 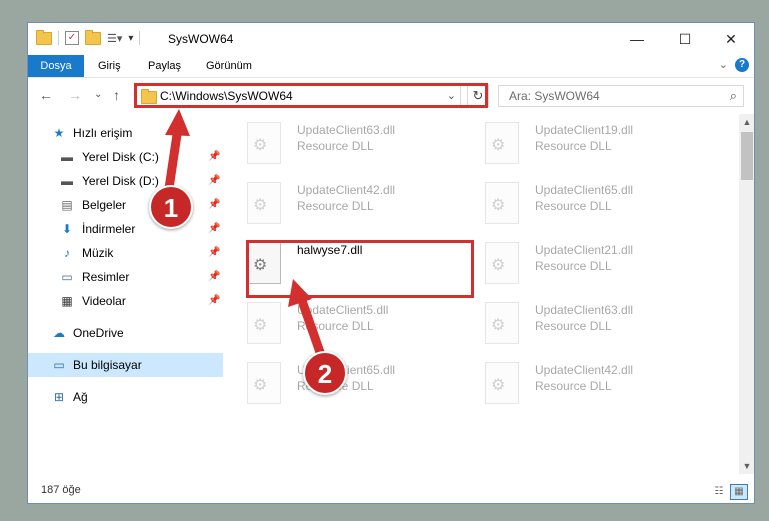 What do you see at coordinates (325, 373) in the screenshot?
I see `step-2-badge: 2` at bounding box center [325, 373].